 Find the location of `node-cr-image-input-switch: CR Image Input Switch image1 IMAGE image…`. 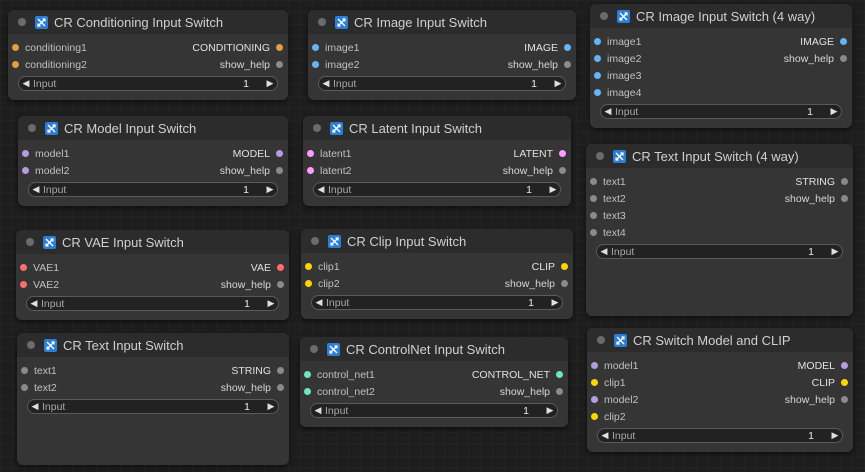

node-cr-image-input-switch: CR Image Input Switch image1 IMAGE image… is located at coordinates (442, 55).